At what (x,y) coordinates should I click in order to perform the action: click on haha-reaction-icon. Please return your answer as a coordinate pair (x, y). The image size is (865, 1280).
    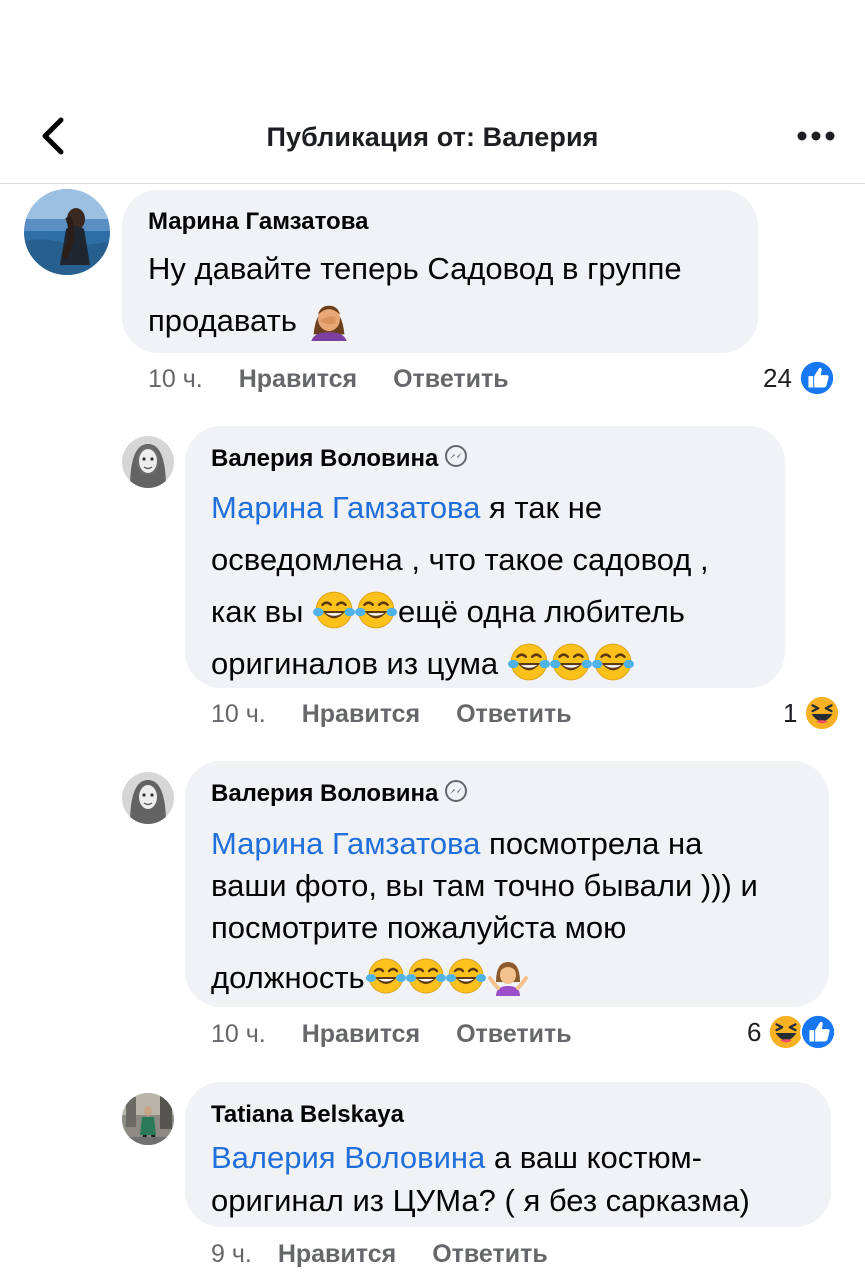
    Looking at the image, I should click on (822, 713).